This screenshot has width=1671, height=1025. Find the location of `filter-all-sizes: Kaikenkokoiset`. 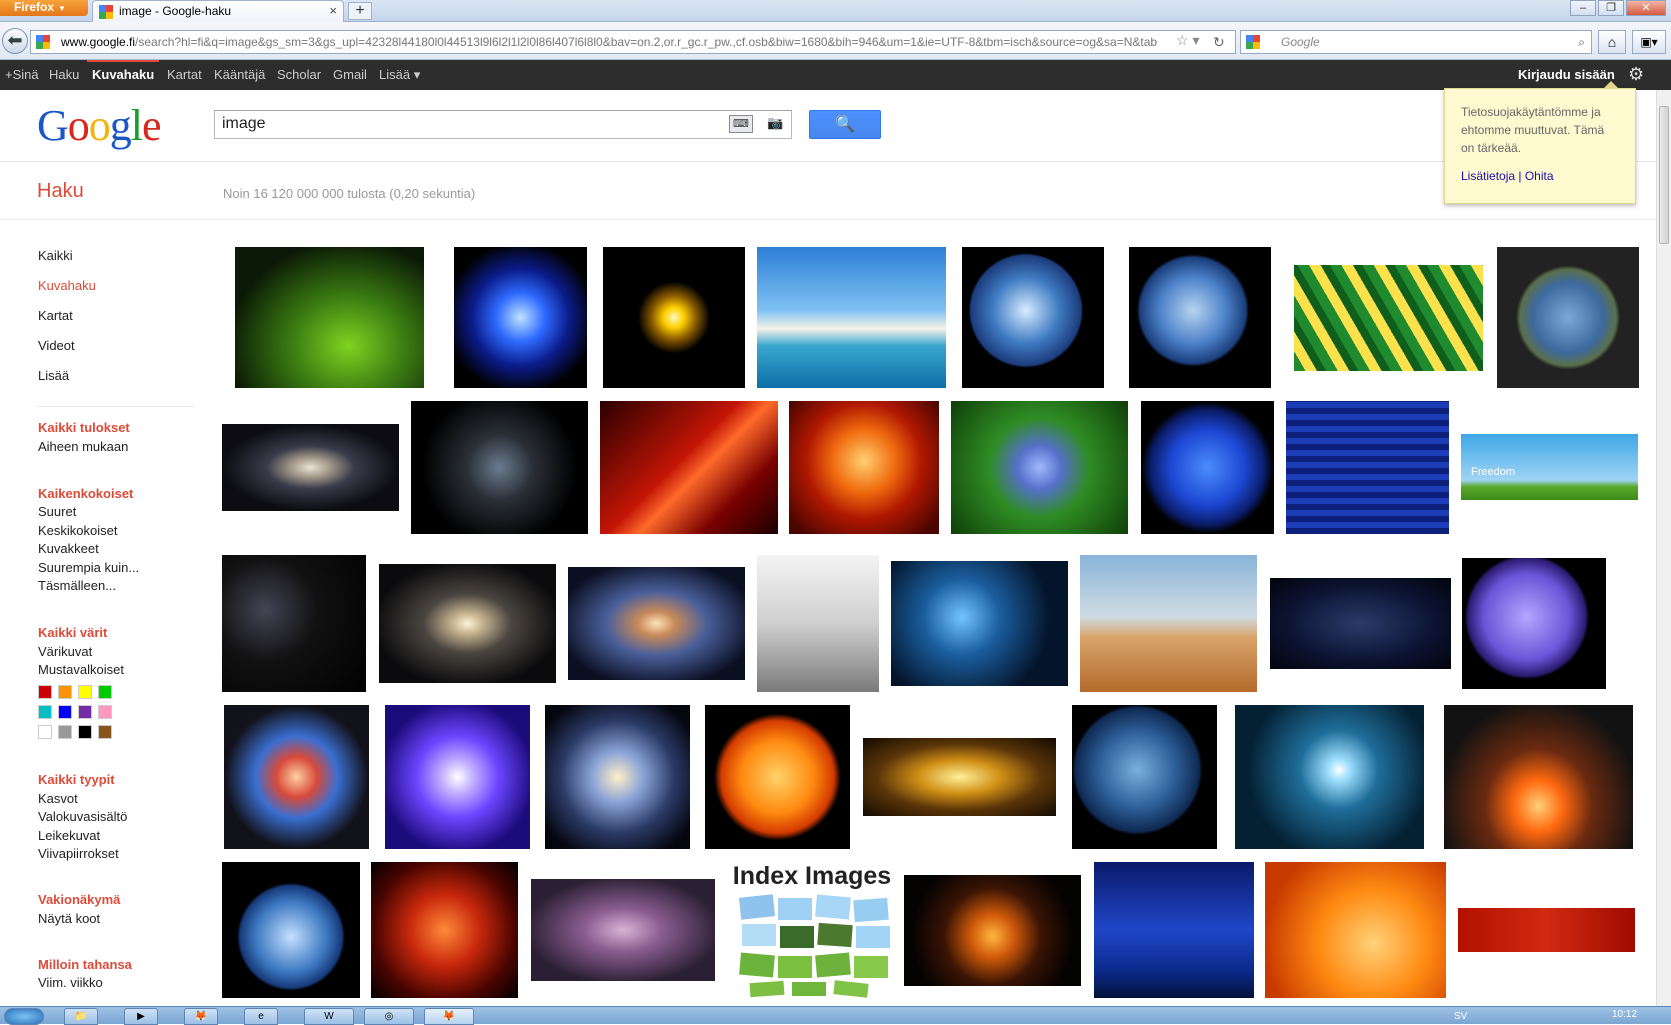

filter-all-sizes: Kaikenkokoiset is located at coordinates (85, 493).